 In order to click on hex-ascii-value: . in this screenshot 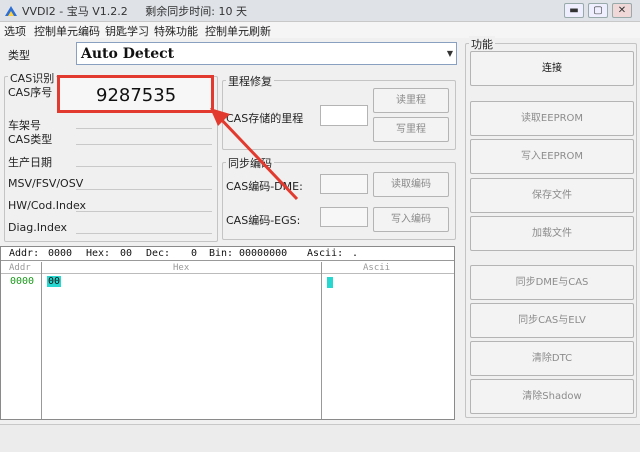, I will do `click(355, 253)`.